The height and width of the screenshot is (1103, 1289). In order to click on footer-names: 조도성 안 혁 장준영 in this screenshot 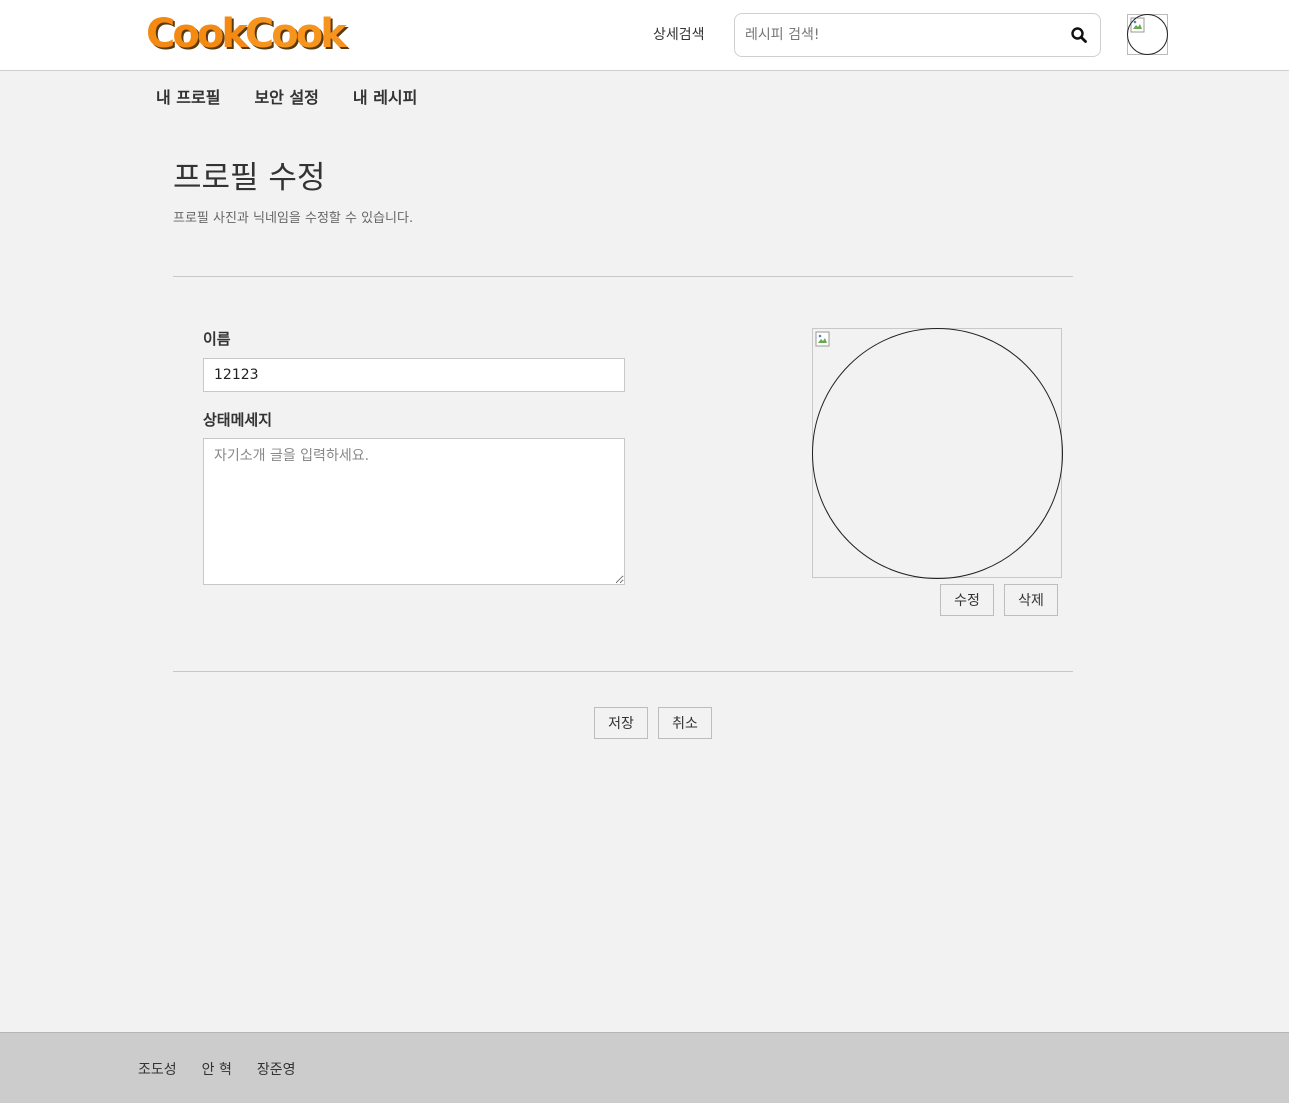, I will do `click(229, 1069)`.